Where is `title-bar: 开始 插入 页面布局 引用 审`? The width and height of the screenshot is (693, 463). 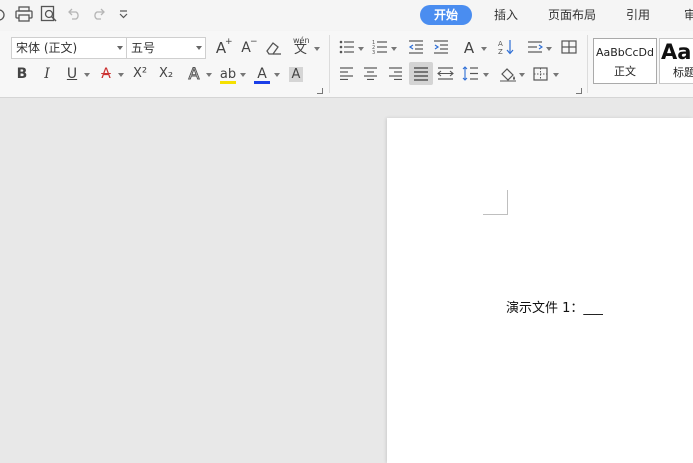
title-bar: 开始 插入 页面布局 引用 审 is located at coordinates (346, 15).